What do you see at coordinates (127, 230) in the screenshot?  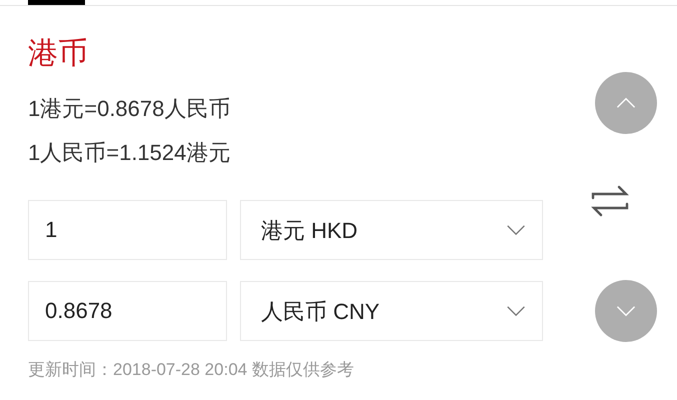 I see `amount-field: 1` at bounding box center [127, 230].